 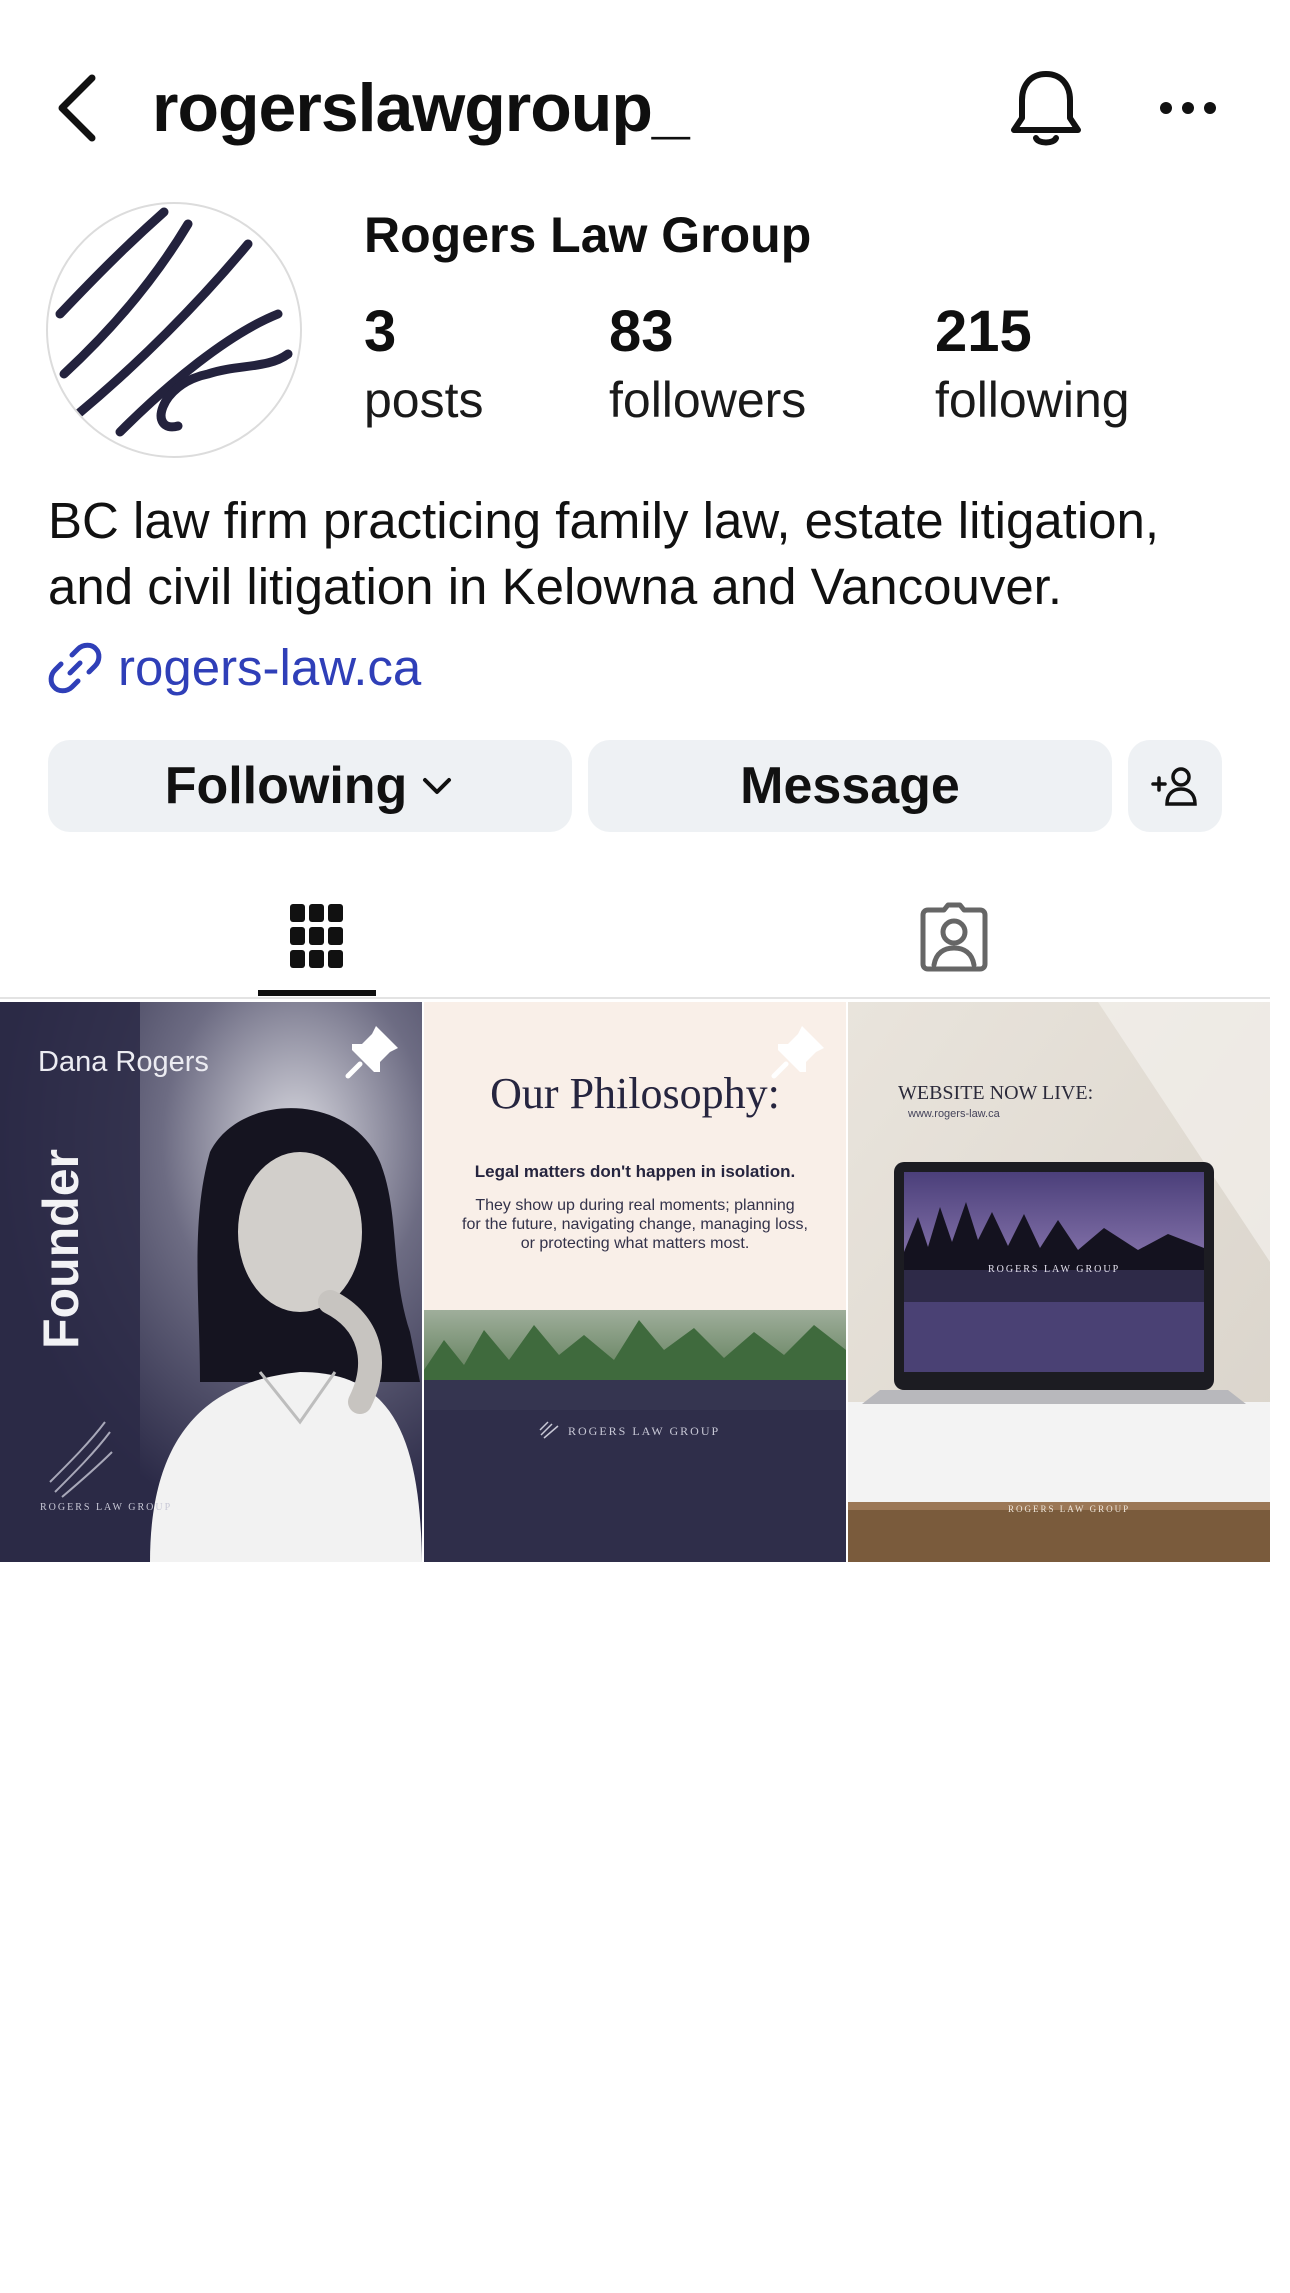 What do you see at coordinates (424, 400) in the screenshot?
I see `posts-label: posts` at bounding box center [424, 400].